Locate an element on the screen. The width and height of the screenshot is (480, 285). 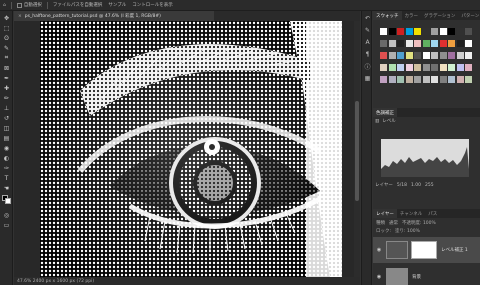
history-brush-icon: ↺ is located at coordinates (6, 118).